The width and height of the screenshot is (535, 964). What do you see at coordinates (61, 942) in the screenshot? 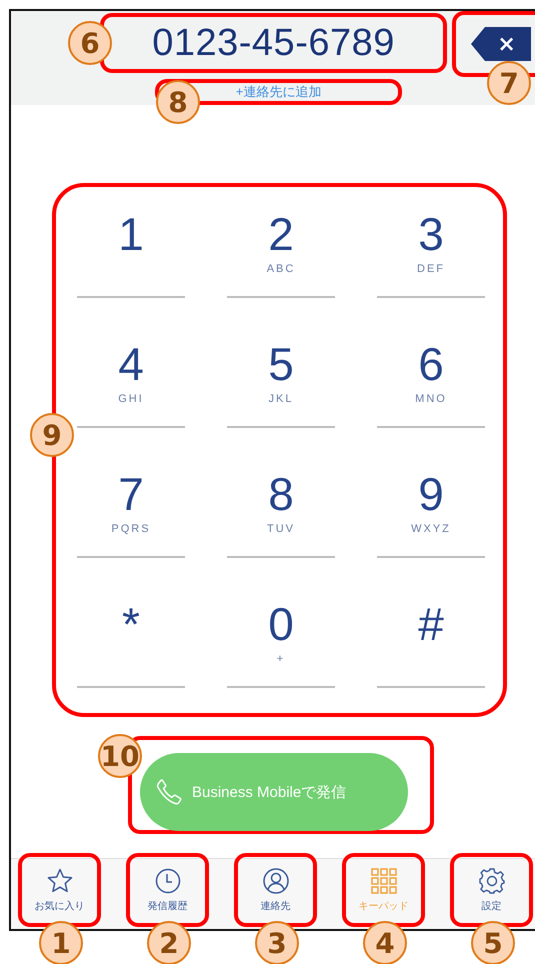
I see `callout-badge: 1` at bounding box center [61, 942].